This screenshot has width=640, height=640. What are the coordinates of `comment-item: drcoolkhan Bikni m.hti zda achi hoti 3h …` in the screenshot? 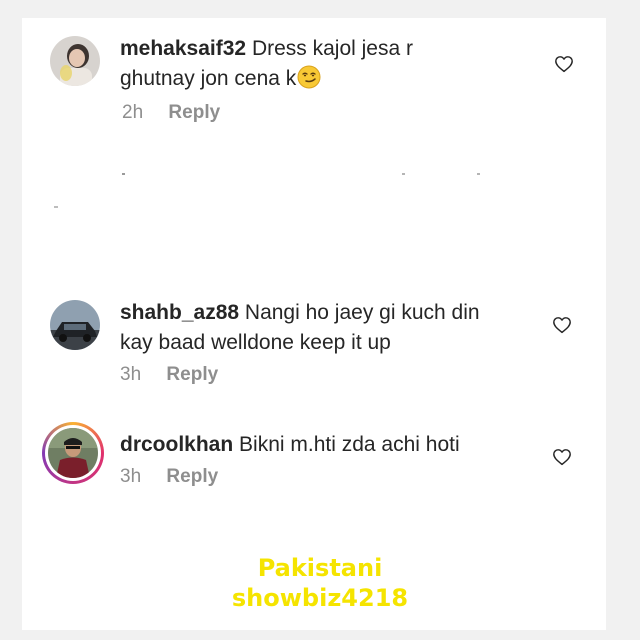 It's located at (314, 468).